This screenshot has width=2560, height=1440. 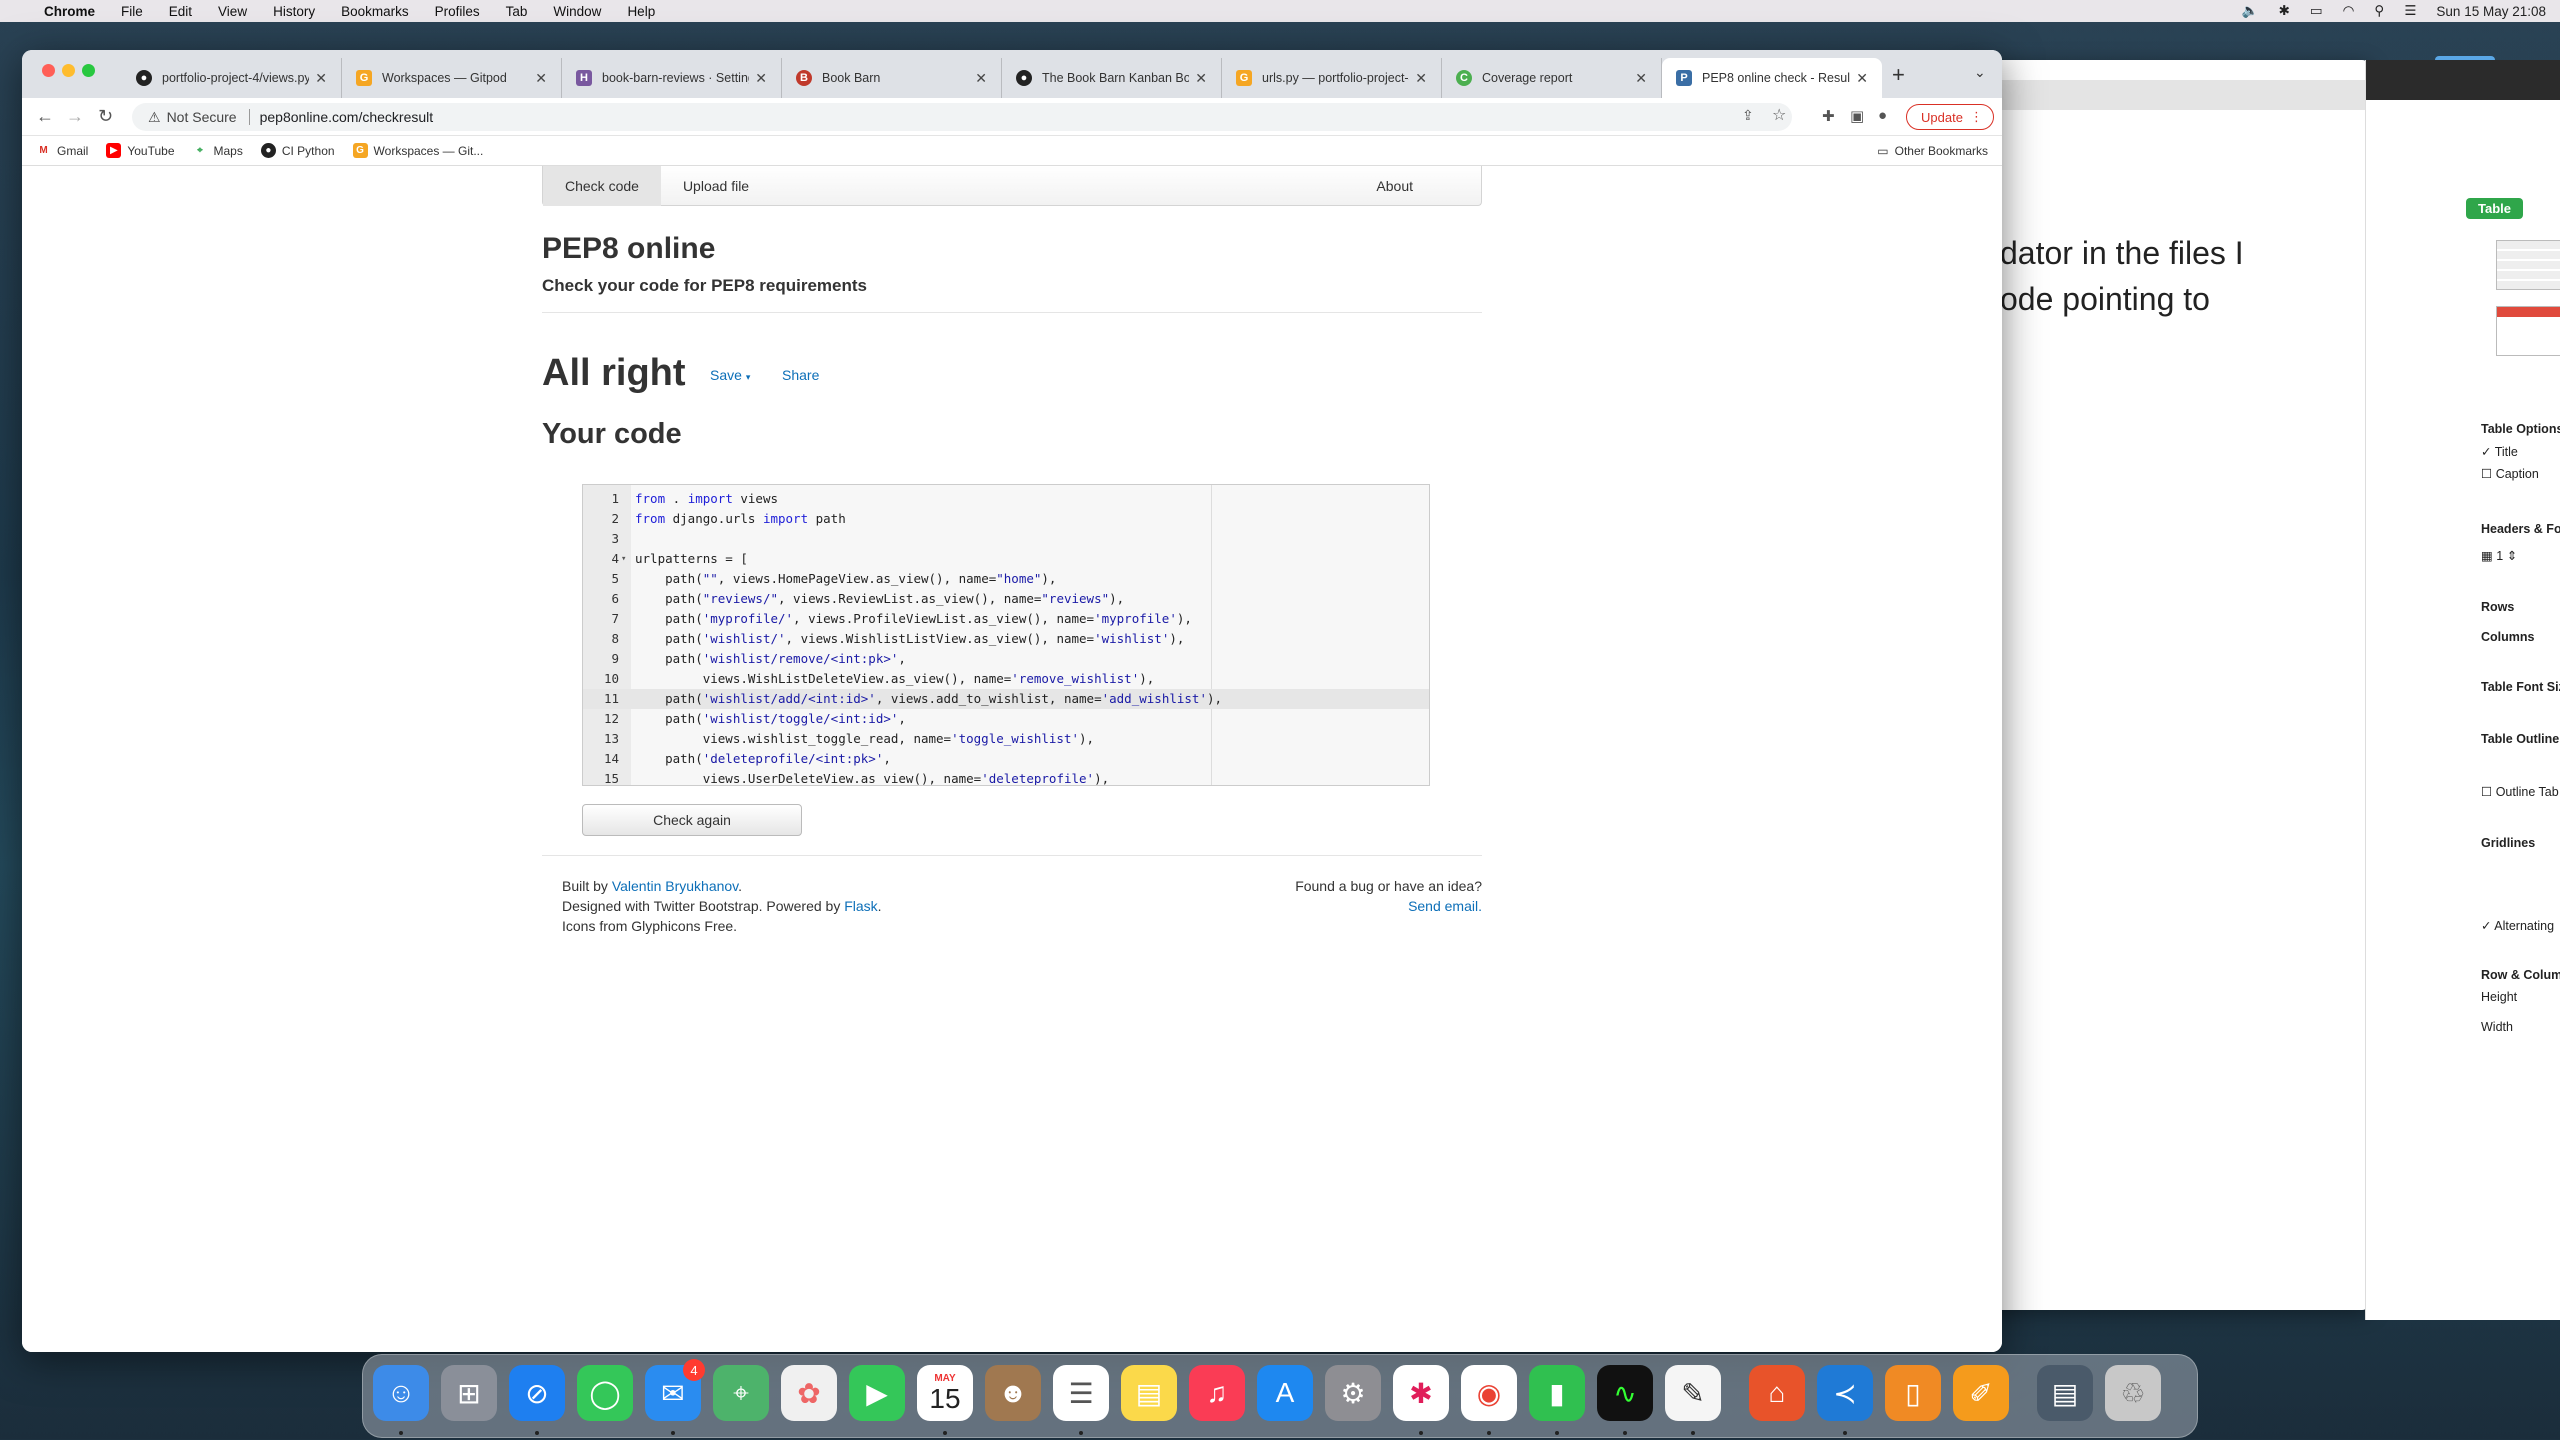 What do you see at coordinates (1828, 116) in the screenshot?
I see `extensions-icon: ✚` at bounding box center [1828, 116].